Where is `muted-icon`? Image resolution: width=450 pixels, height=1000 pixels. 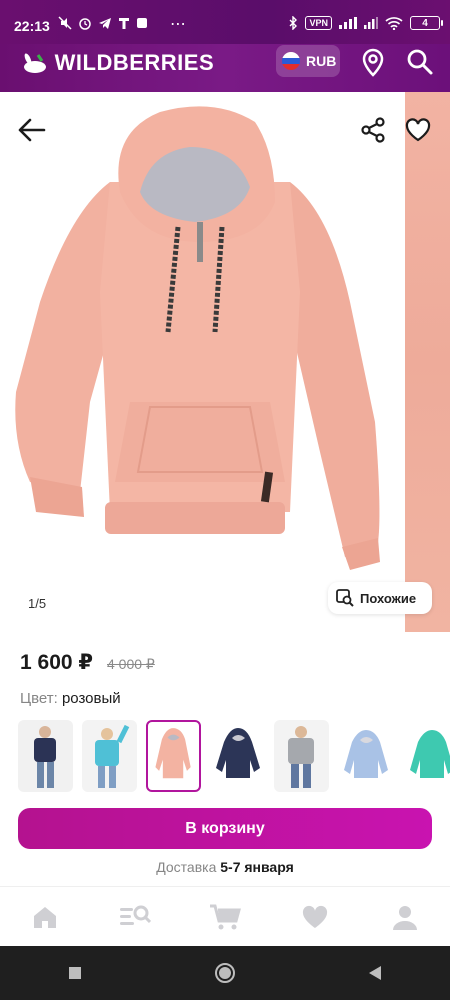 muted-icon is located at coordinates (65, 23).